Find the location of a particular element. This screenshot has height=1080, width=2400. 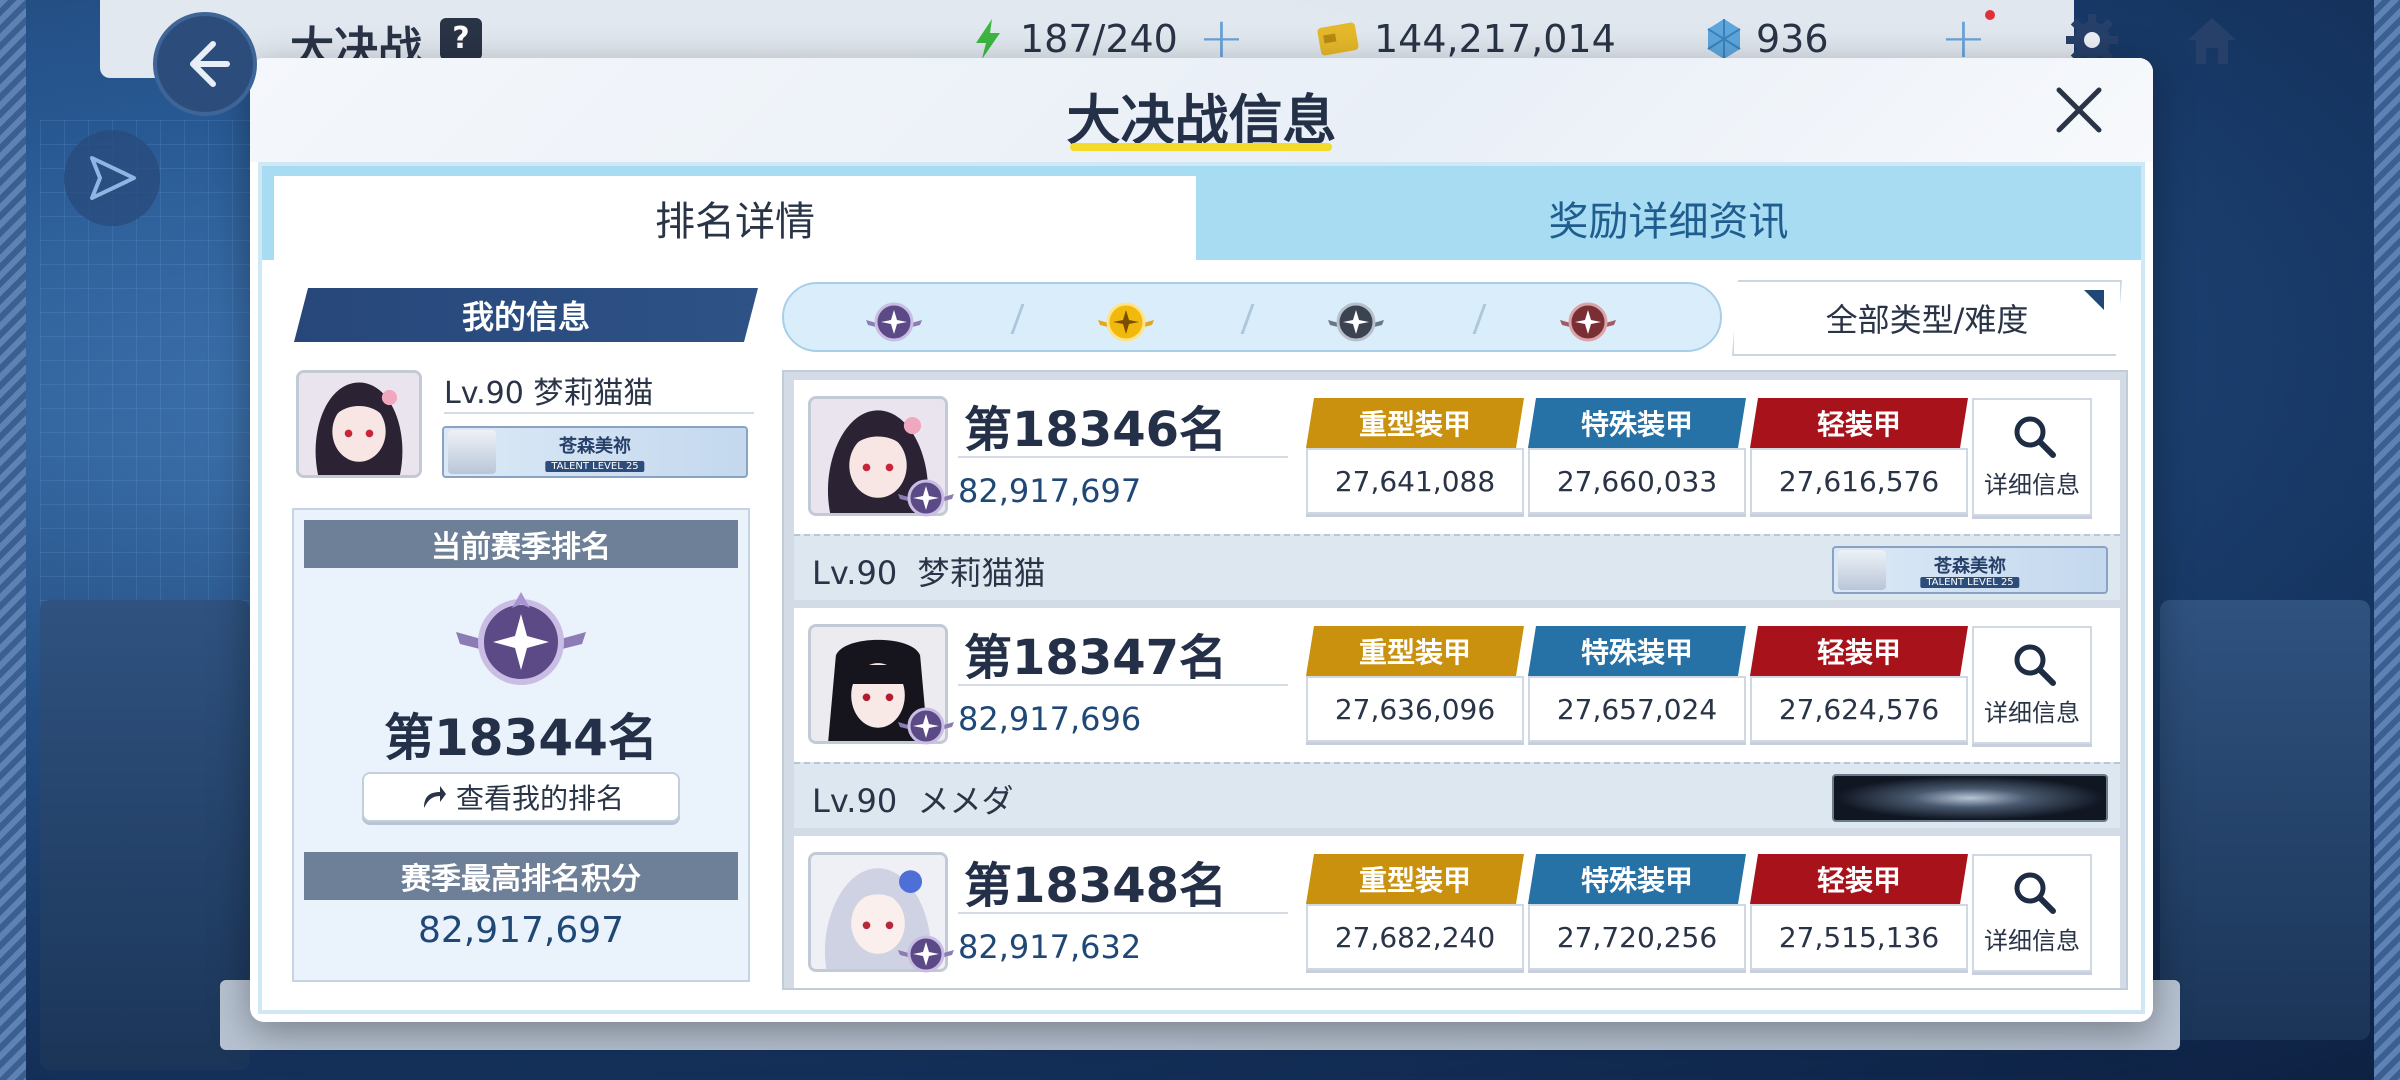

close-icon is located at coordinates (2079, 110).